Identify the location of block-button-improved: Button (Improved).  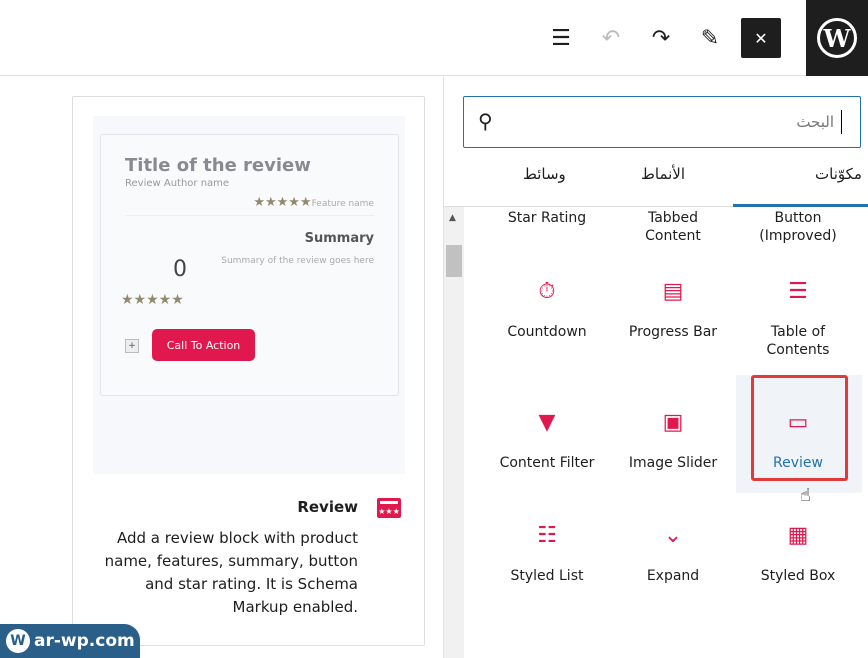
(798, 227).